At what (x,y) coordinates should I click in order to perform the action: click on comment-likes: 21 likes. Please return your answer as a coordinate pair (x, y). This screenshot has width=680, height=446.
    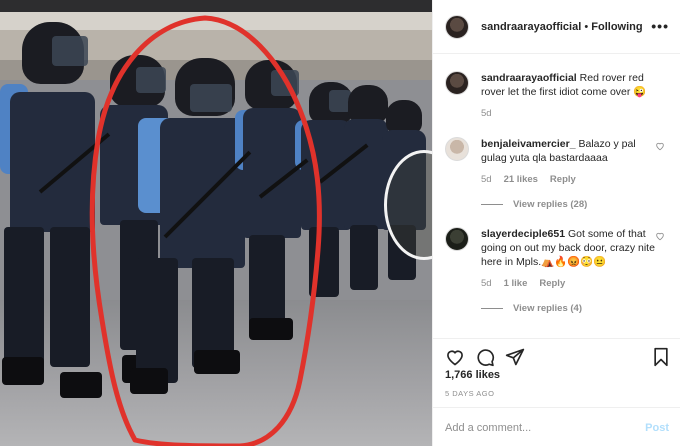
    Looking at the image, I should click on (521, 180).